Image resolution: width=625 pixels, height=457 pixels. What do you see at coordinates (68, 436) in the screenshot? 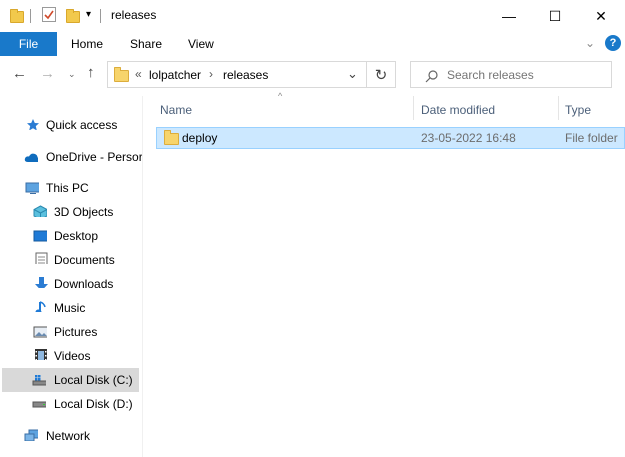
I see `nav-label: Network` at bounding box center [68, 436].